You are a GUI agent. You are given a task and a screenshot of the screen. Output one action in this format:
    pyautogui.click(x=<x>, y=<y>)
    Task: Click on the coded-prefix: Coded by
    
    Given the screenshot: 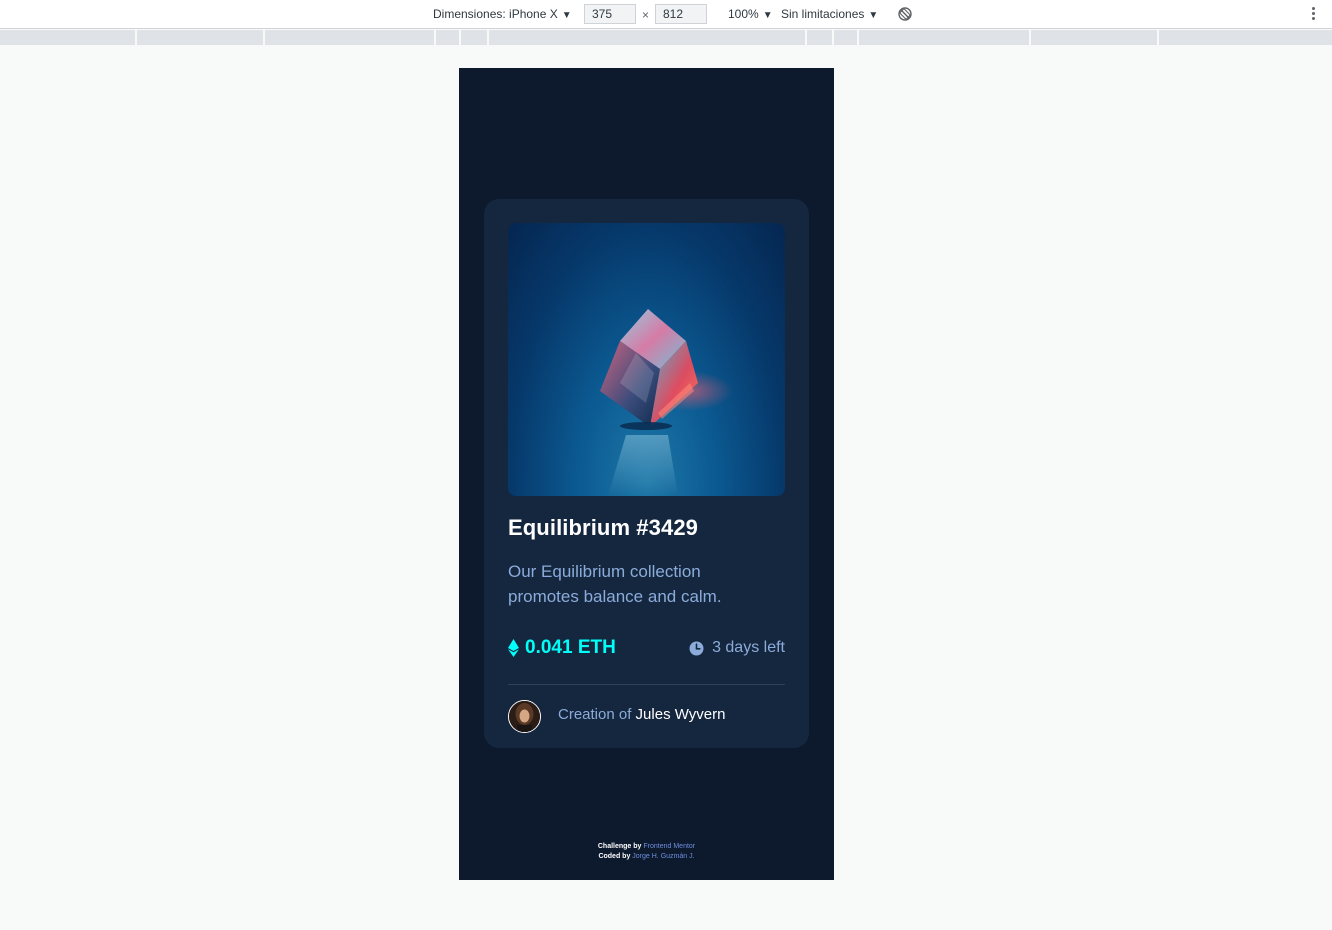 What is the action you would take?
    pyautogui.click(x=614, y=856)
    